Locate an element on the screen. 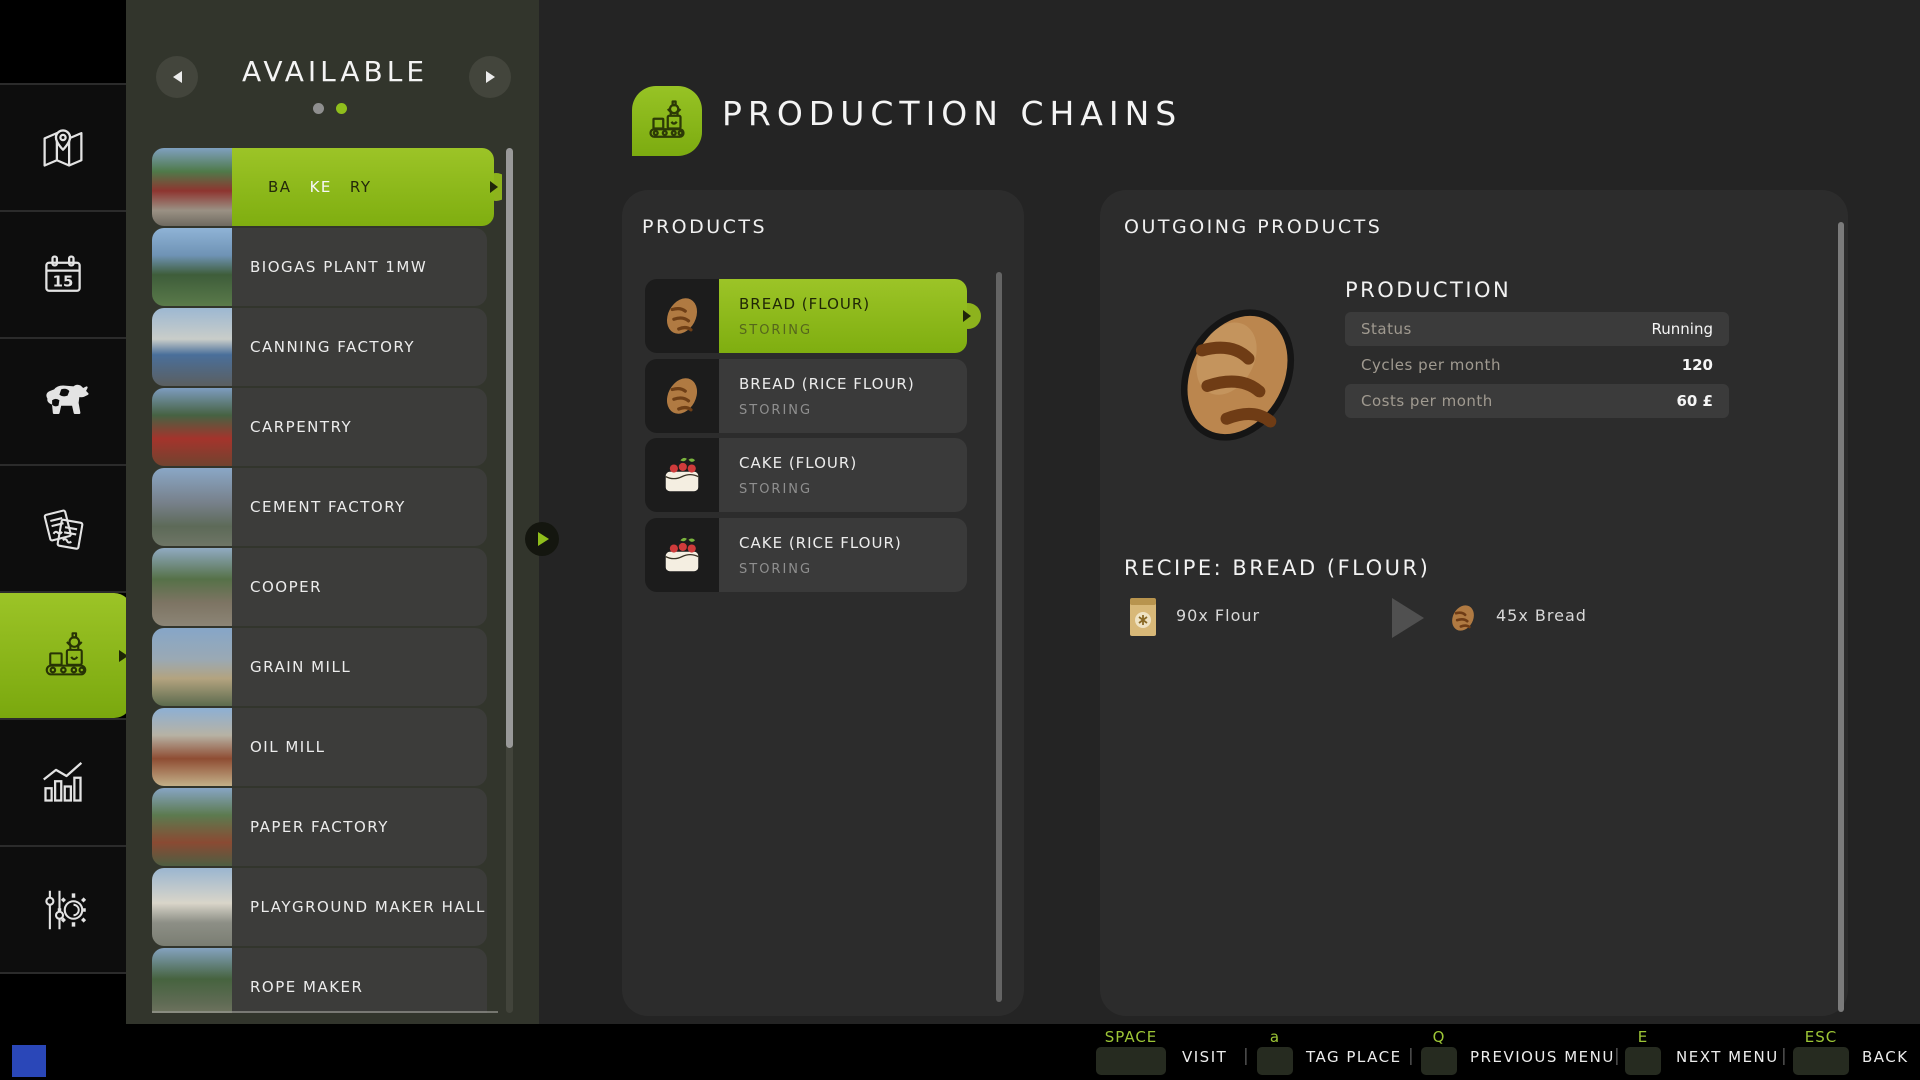 Image resolution: width=1920 pixels, height=1080 pixels. building-row-paper-factory: PAPER FACTORY is located at coordinates (319, 827).